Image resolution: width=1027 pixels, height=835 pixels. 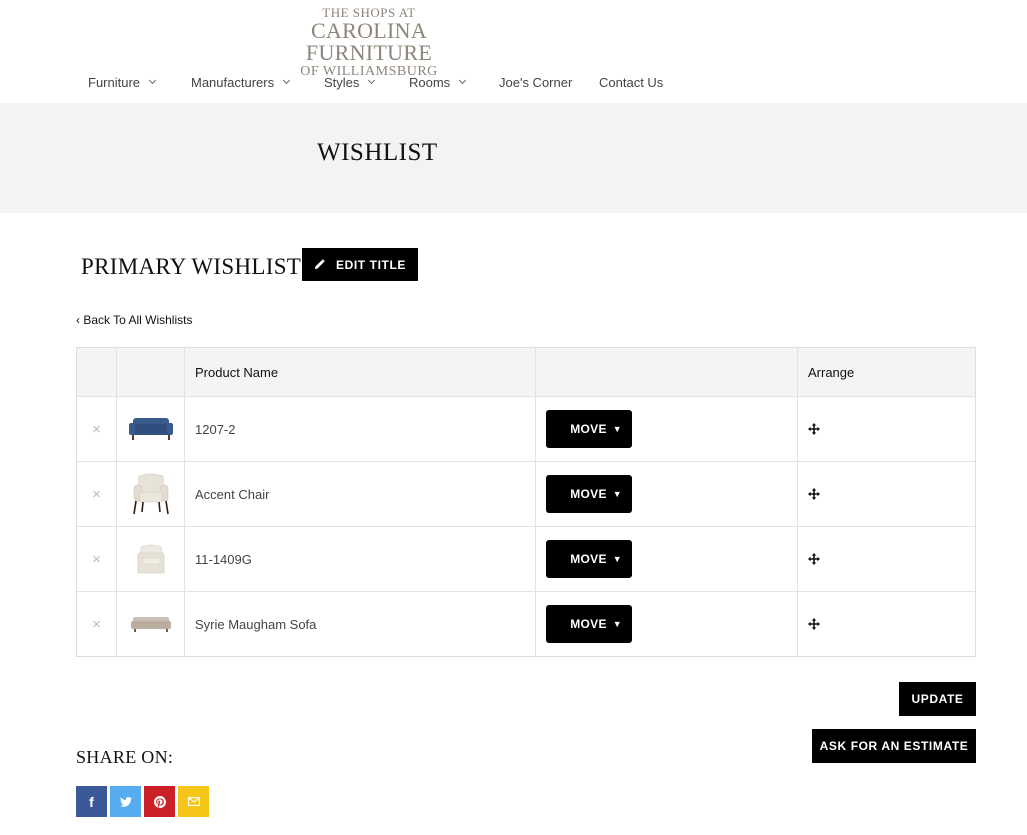 I want to click on slipcover-chair-image, so click(x=150, y=559).